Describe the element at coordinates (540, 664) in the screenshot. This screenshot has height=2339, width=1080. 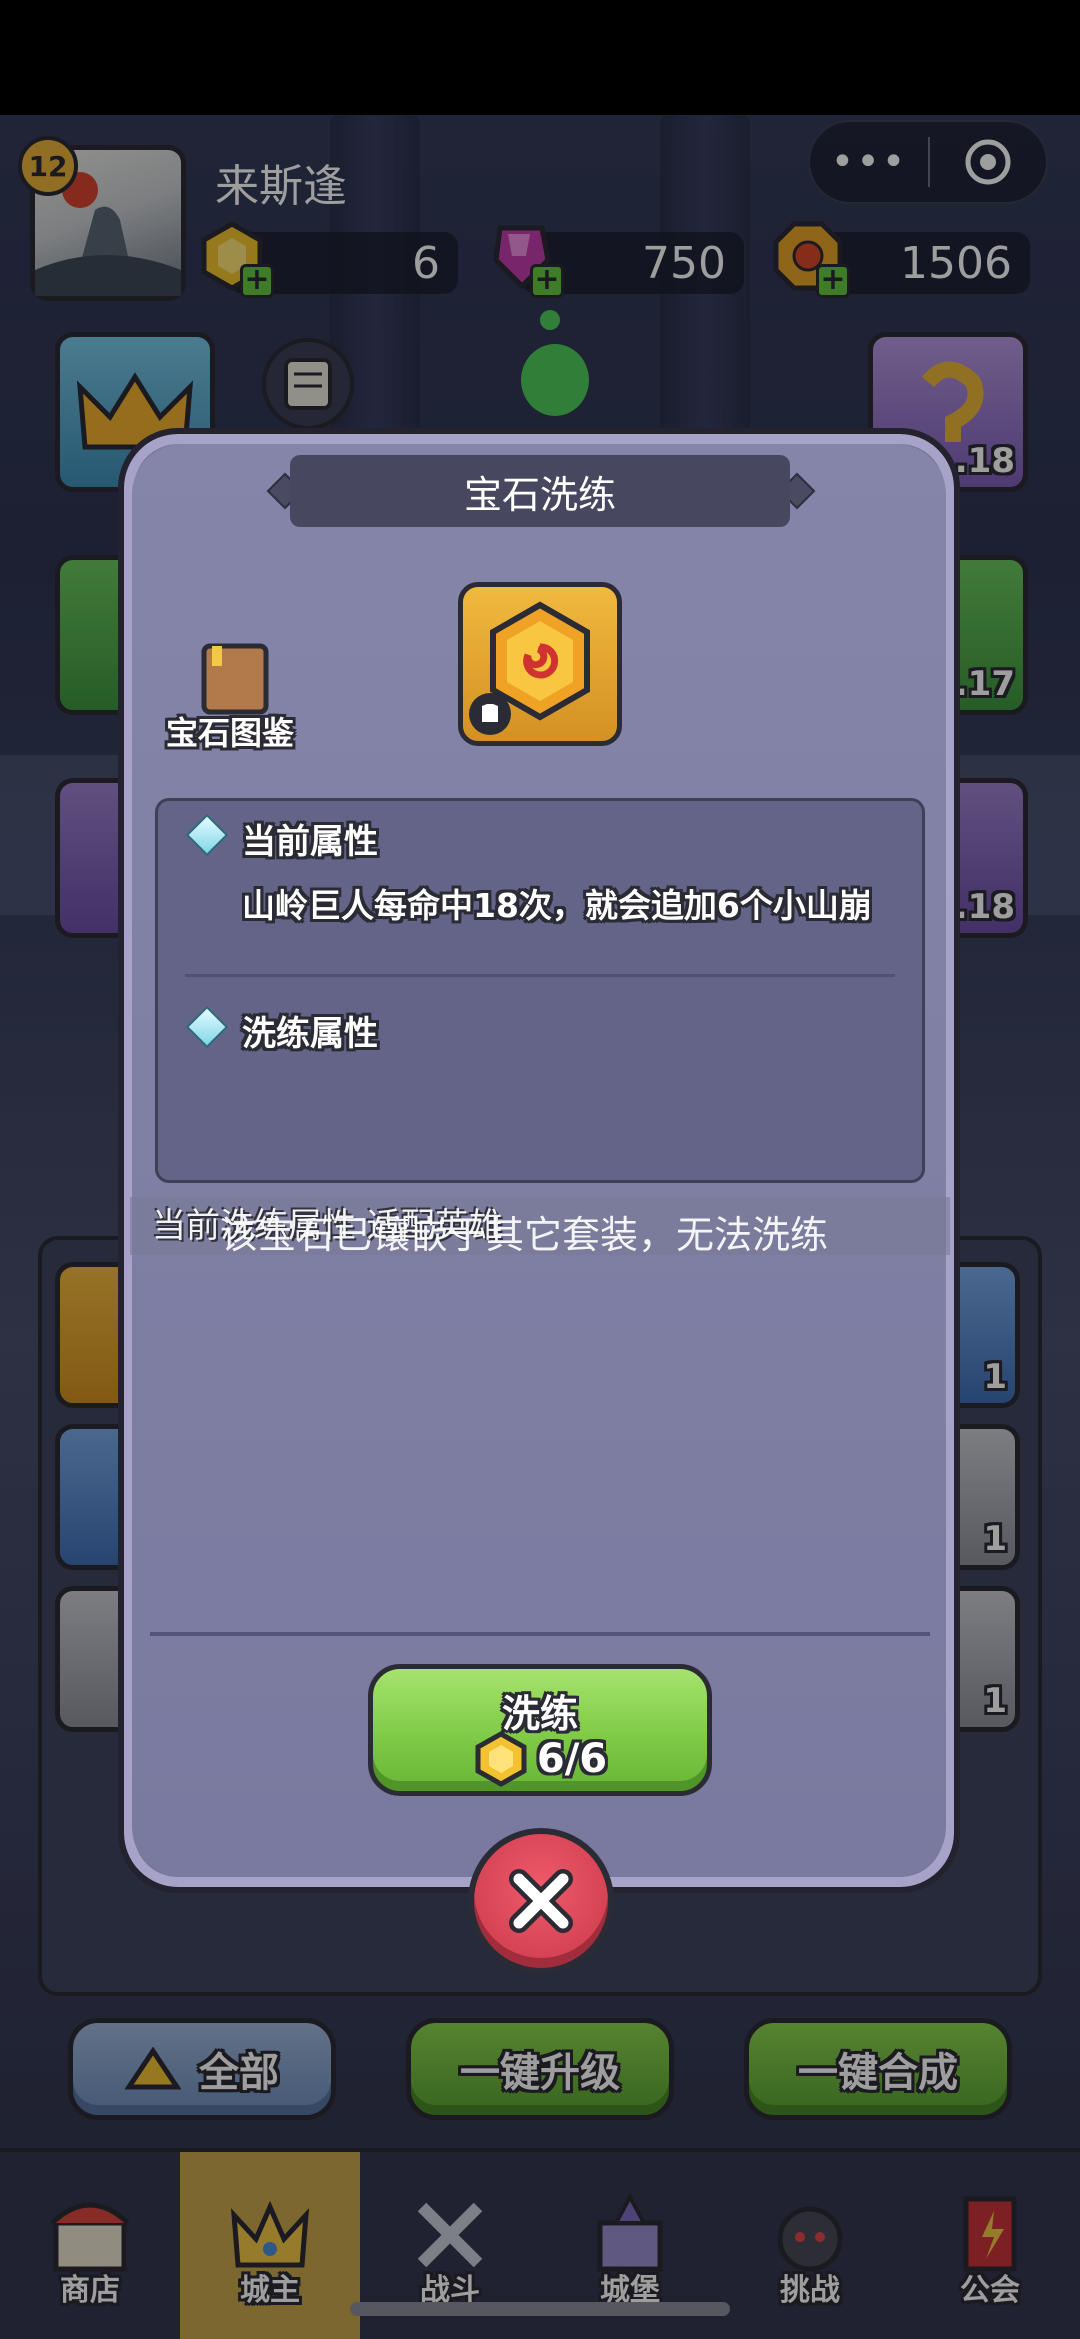
I see `selected-gem-slot` at that location.